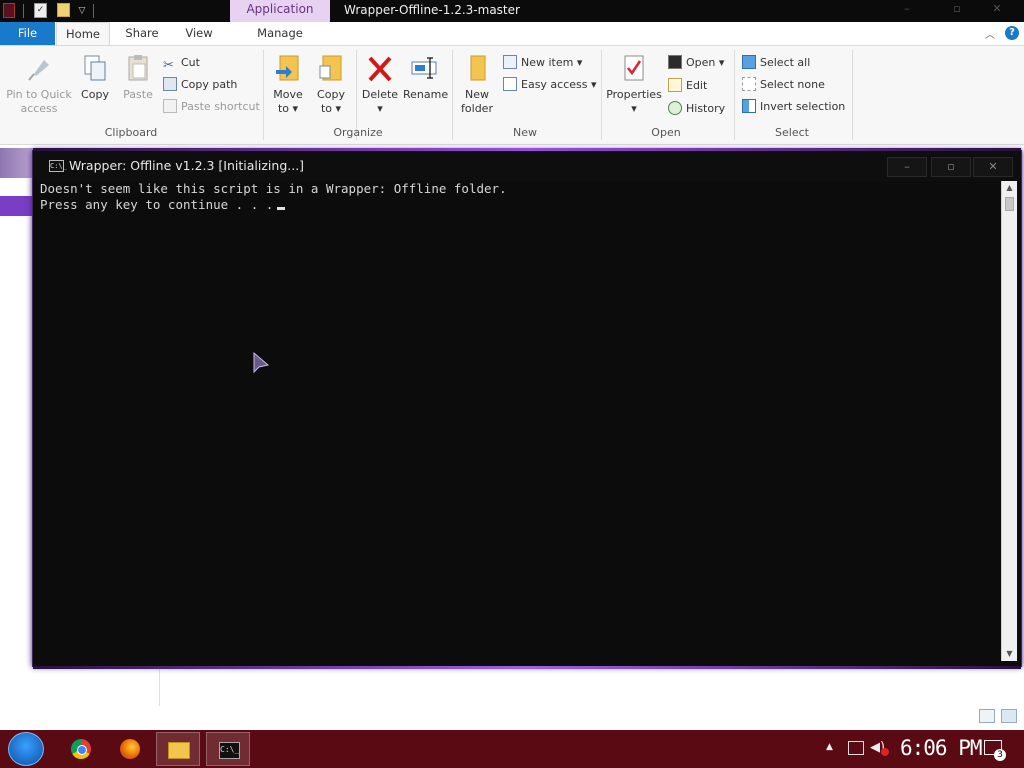 The width and height of the screenshot is (1024, 768). What do you see at coordinates (380, 84) in the screenshot?
I see `delete-button: Delete ▾` at bounding box center [380, 84].